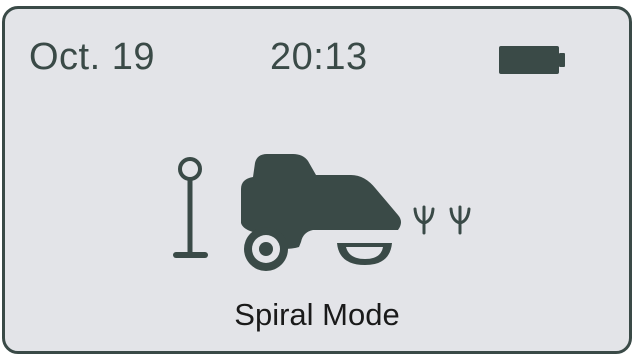 The height and width of the screenshot is (360, 638). I want to click on grass-icon, so click(442, 220).